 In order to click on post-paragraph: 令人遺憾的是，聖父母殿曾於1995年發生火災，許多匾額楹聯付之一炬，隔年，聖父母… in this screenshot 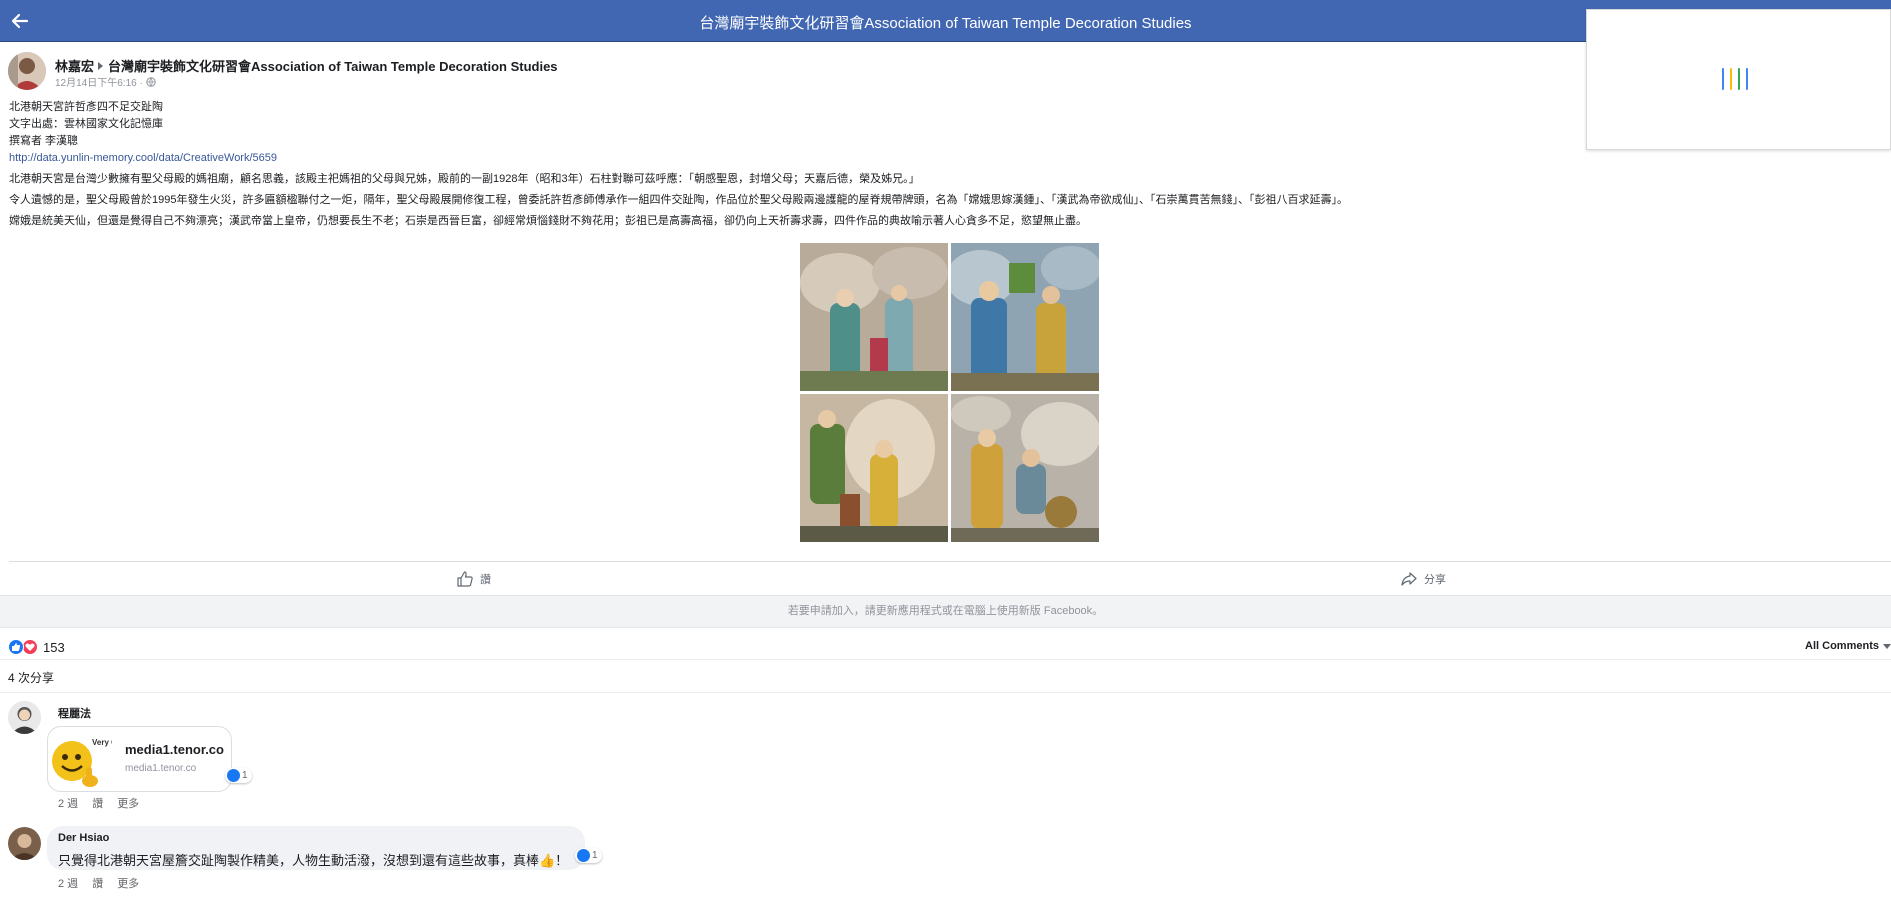, I will do `click(678, 200)`.